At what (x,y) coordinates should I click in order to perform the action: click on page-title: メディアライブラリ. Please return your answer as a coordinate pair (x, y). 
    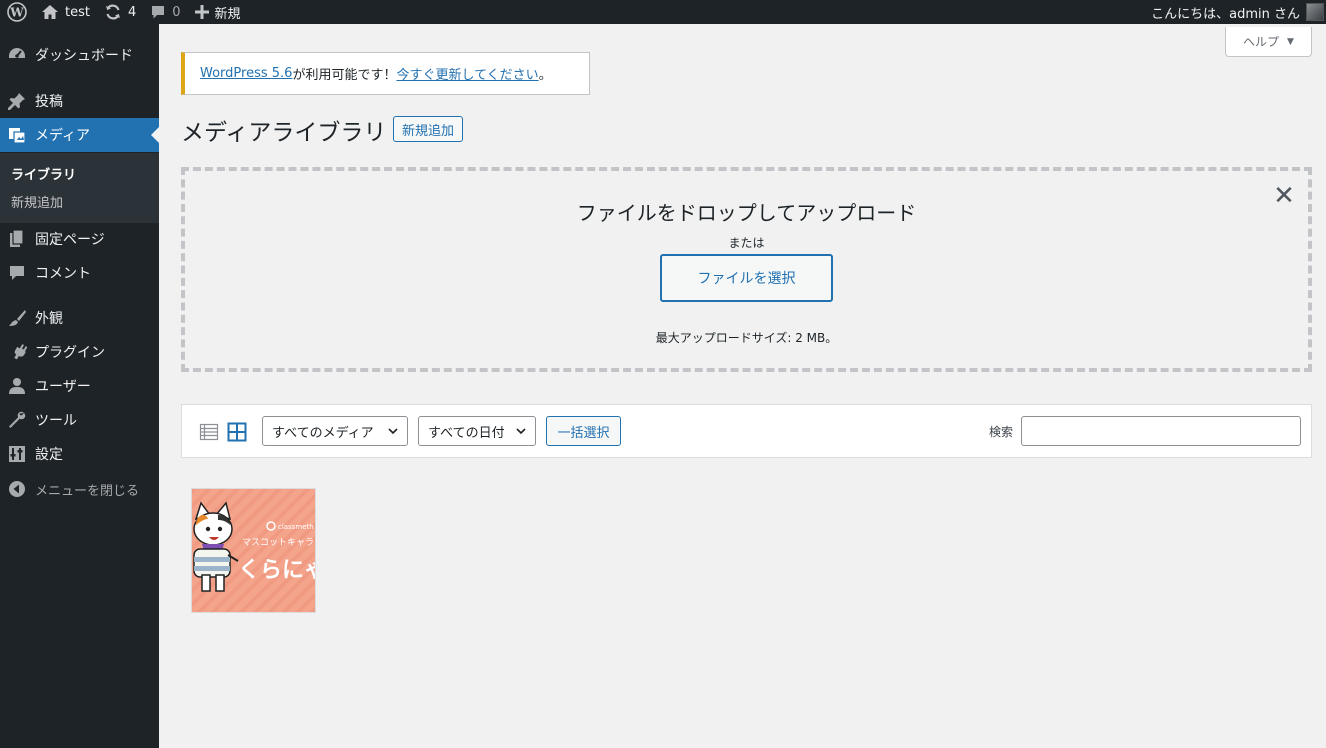
    Looking at the image, I should click on (284, 133).